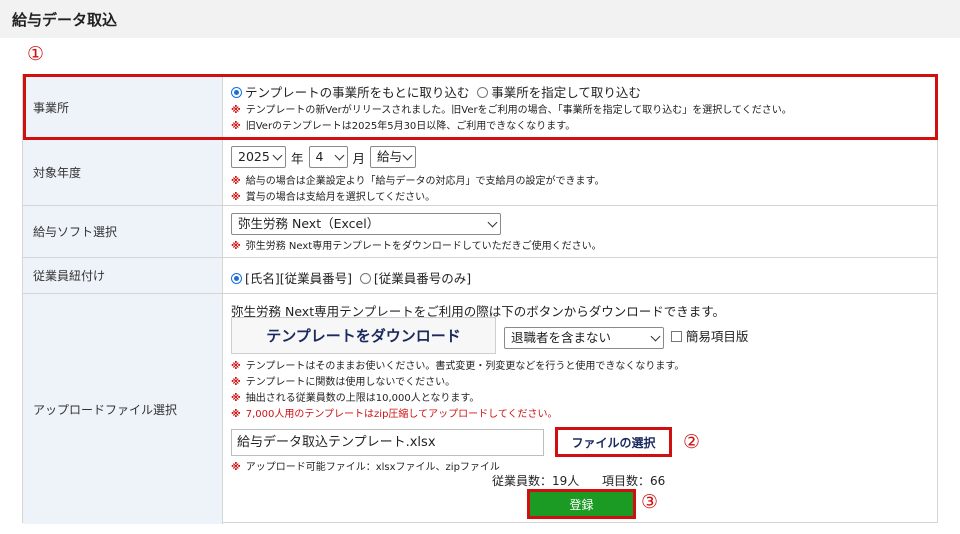 This screenshot has width=960, height=534. Describe the element at coordinates (394, 414) in the screenshot. I see `upload-note-zip: ※ 7,000人用のテンプレートはzip圧縮してアップロードしてください。` at that location.